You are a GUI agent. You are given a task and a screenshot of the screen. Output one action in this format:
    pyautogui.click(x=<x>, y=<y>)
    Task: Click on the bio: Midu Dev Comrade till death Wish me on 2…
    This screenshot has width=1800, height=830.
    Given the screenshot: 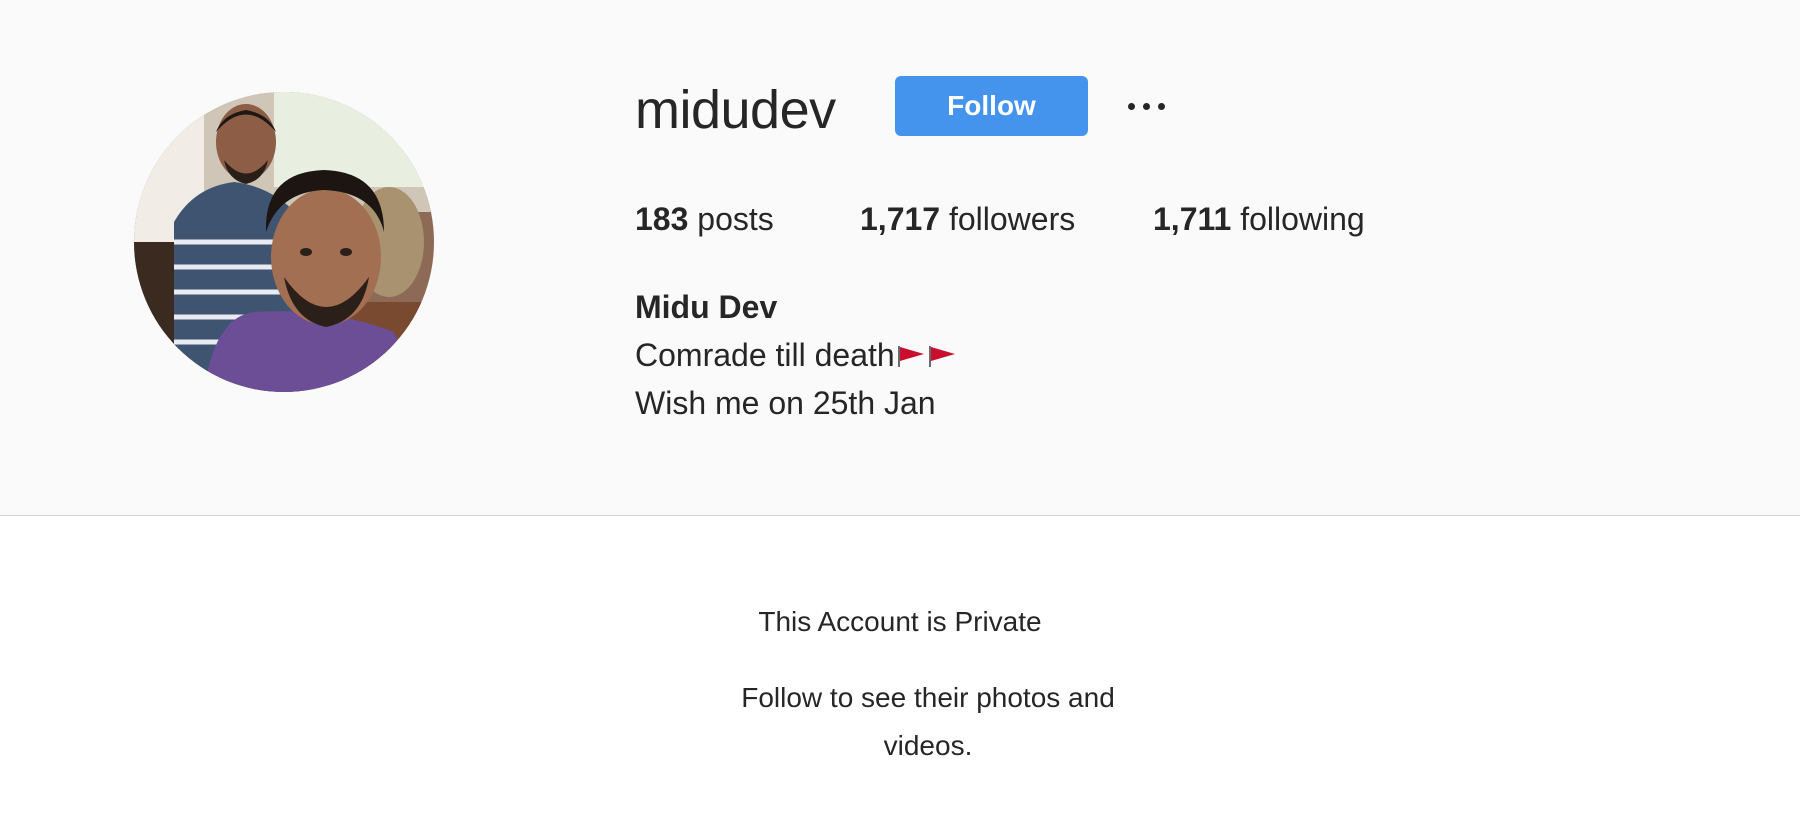 What is the action you would take?
    pyautogui.click(x=796, y=355)
    